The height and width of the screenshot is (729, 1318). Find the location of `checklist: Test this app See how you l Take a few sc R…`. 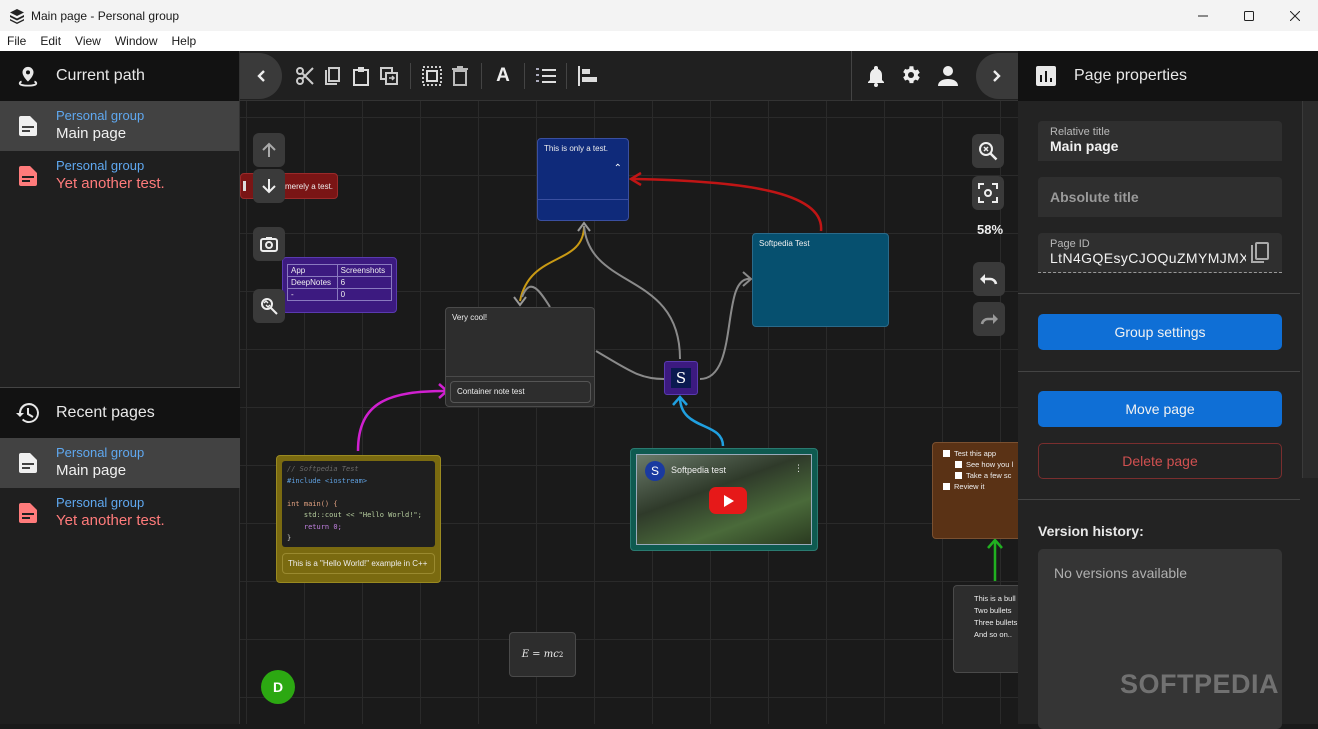

checklist: Test this app See how you l Take a few sc R… is located at coordinates (980, 470).